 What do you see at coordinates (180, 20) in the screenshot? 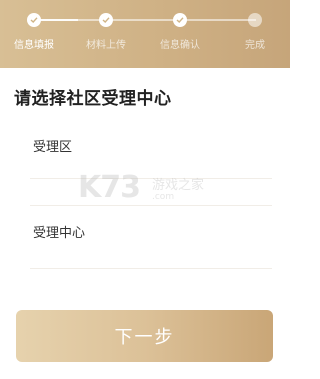
I see `step-3-check-icon` at bounding box center [180, 20].